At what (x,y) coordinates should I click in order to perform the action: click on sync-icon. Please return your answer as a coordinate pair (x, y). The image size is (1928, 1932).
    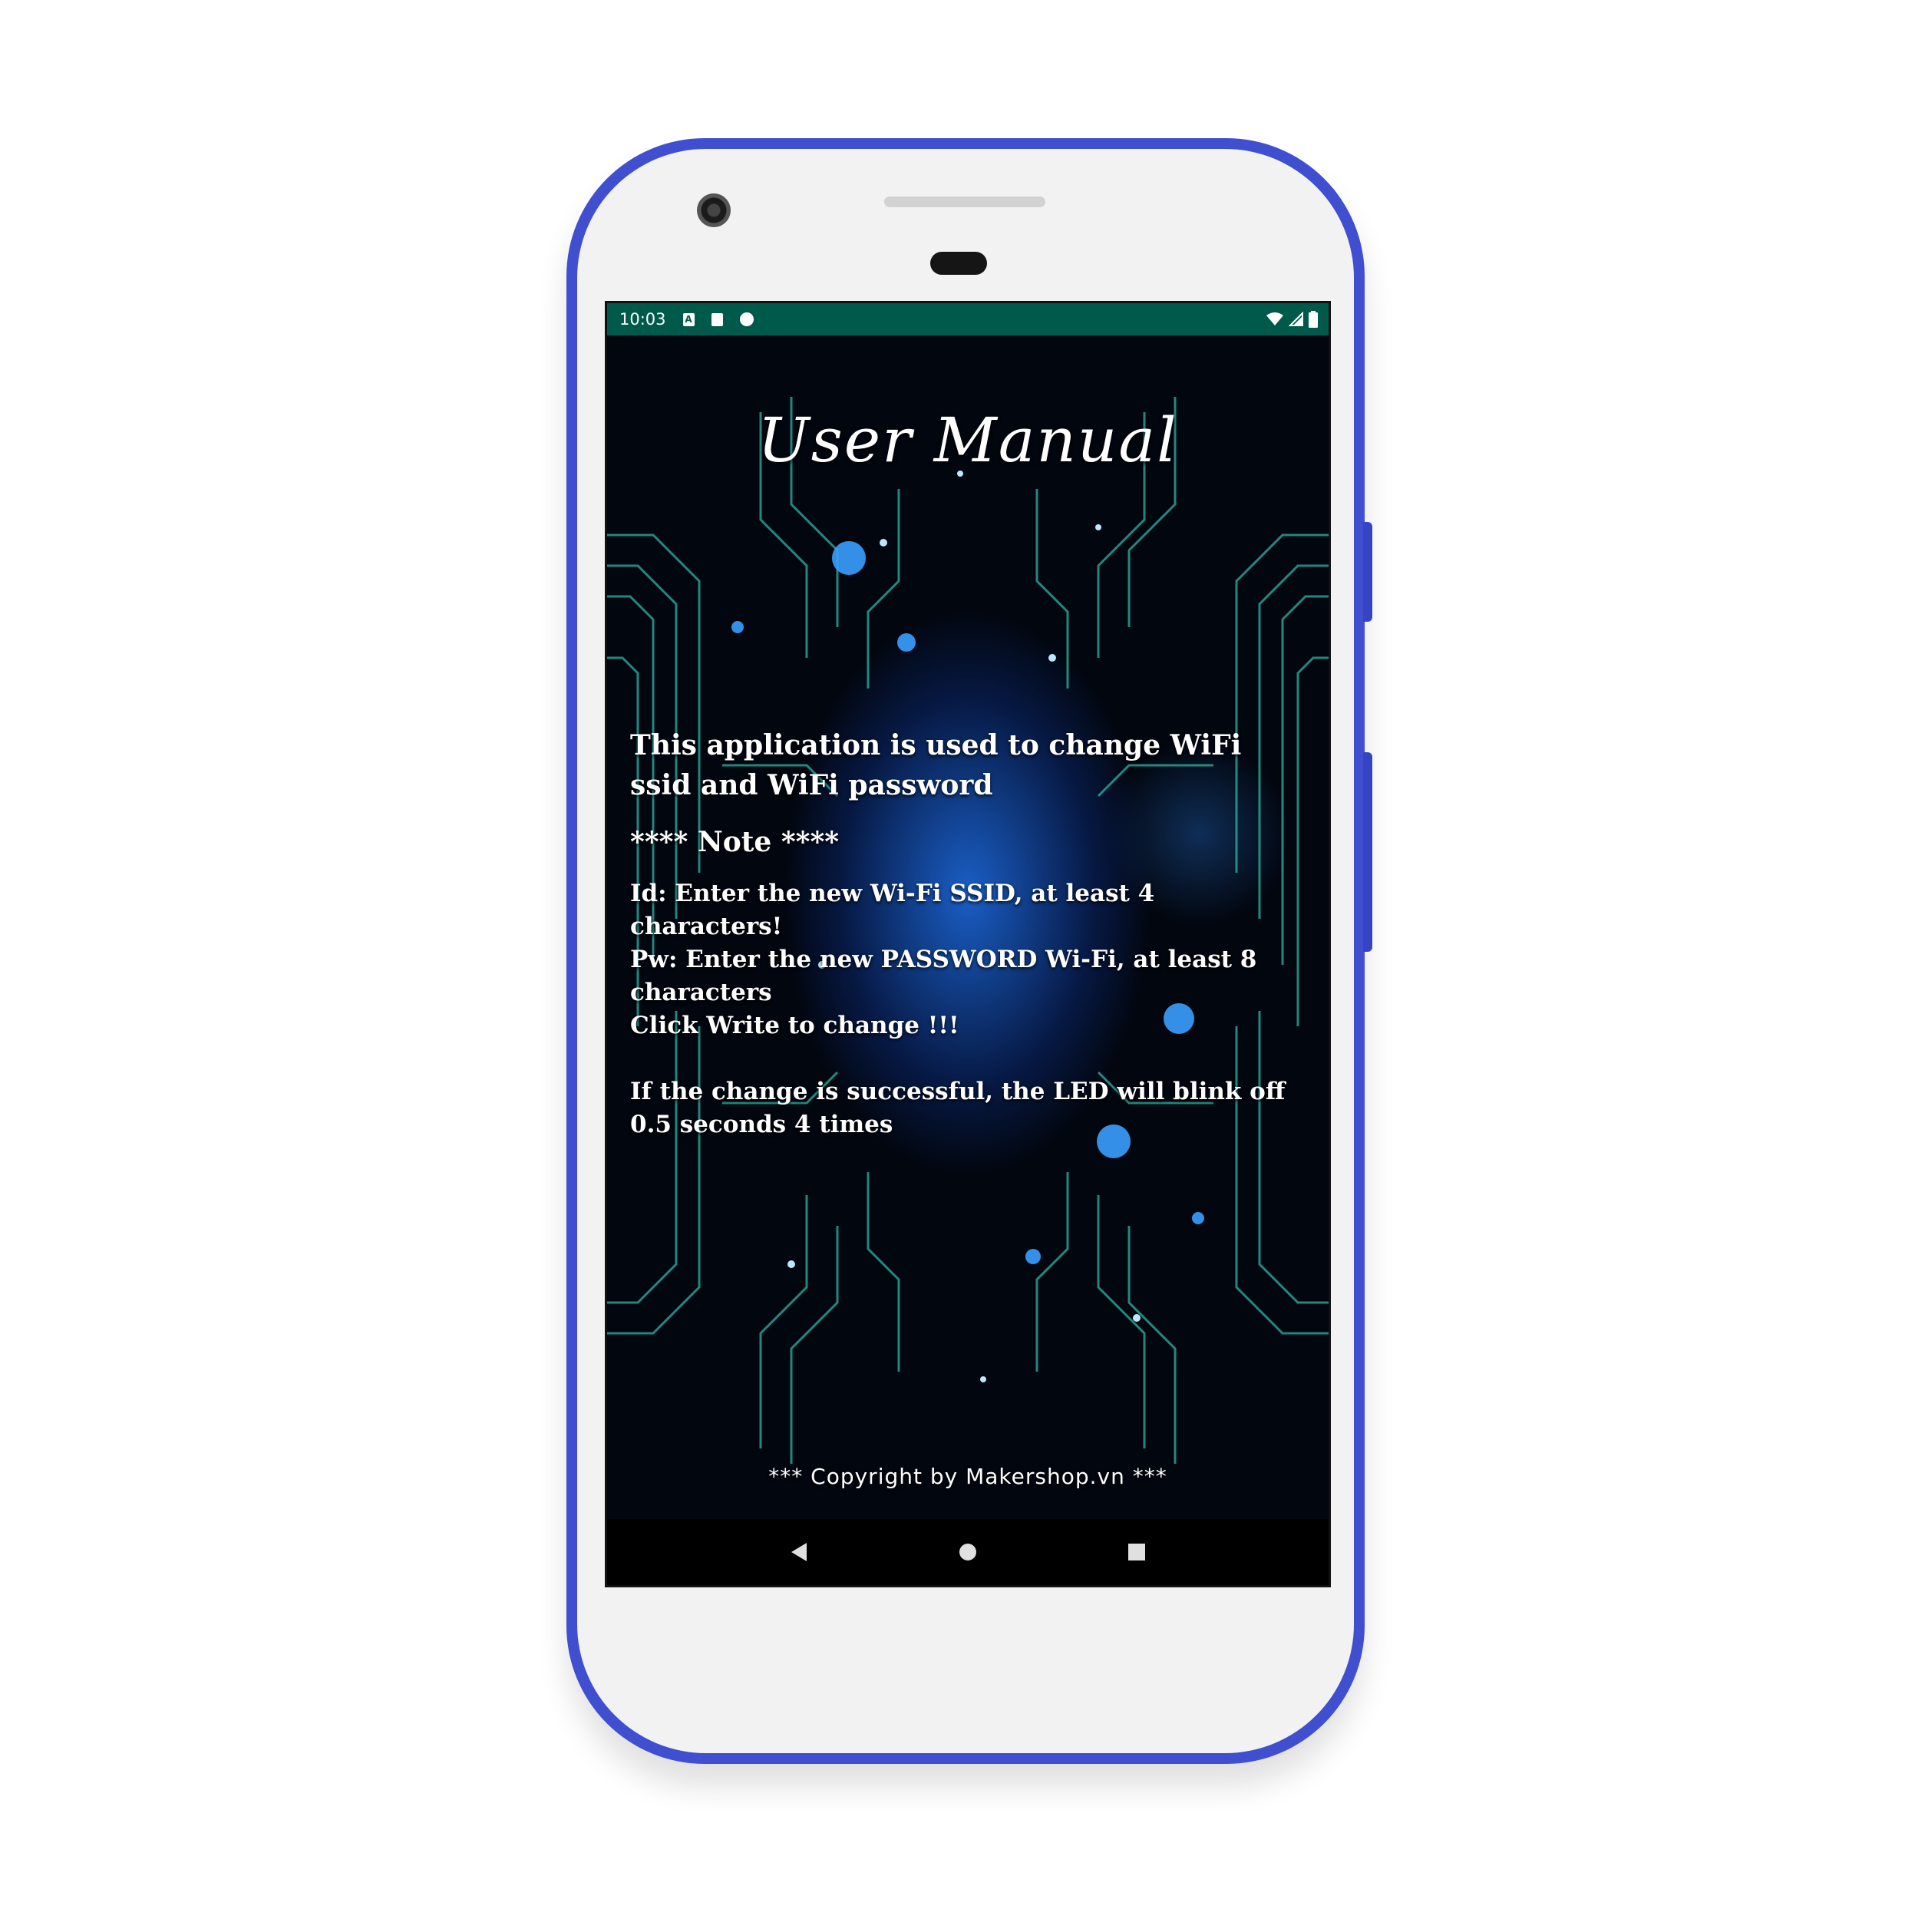
    Looking at the image, I should click on (747, 319).